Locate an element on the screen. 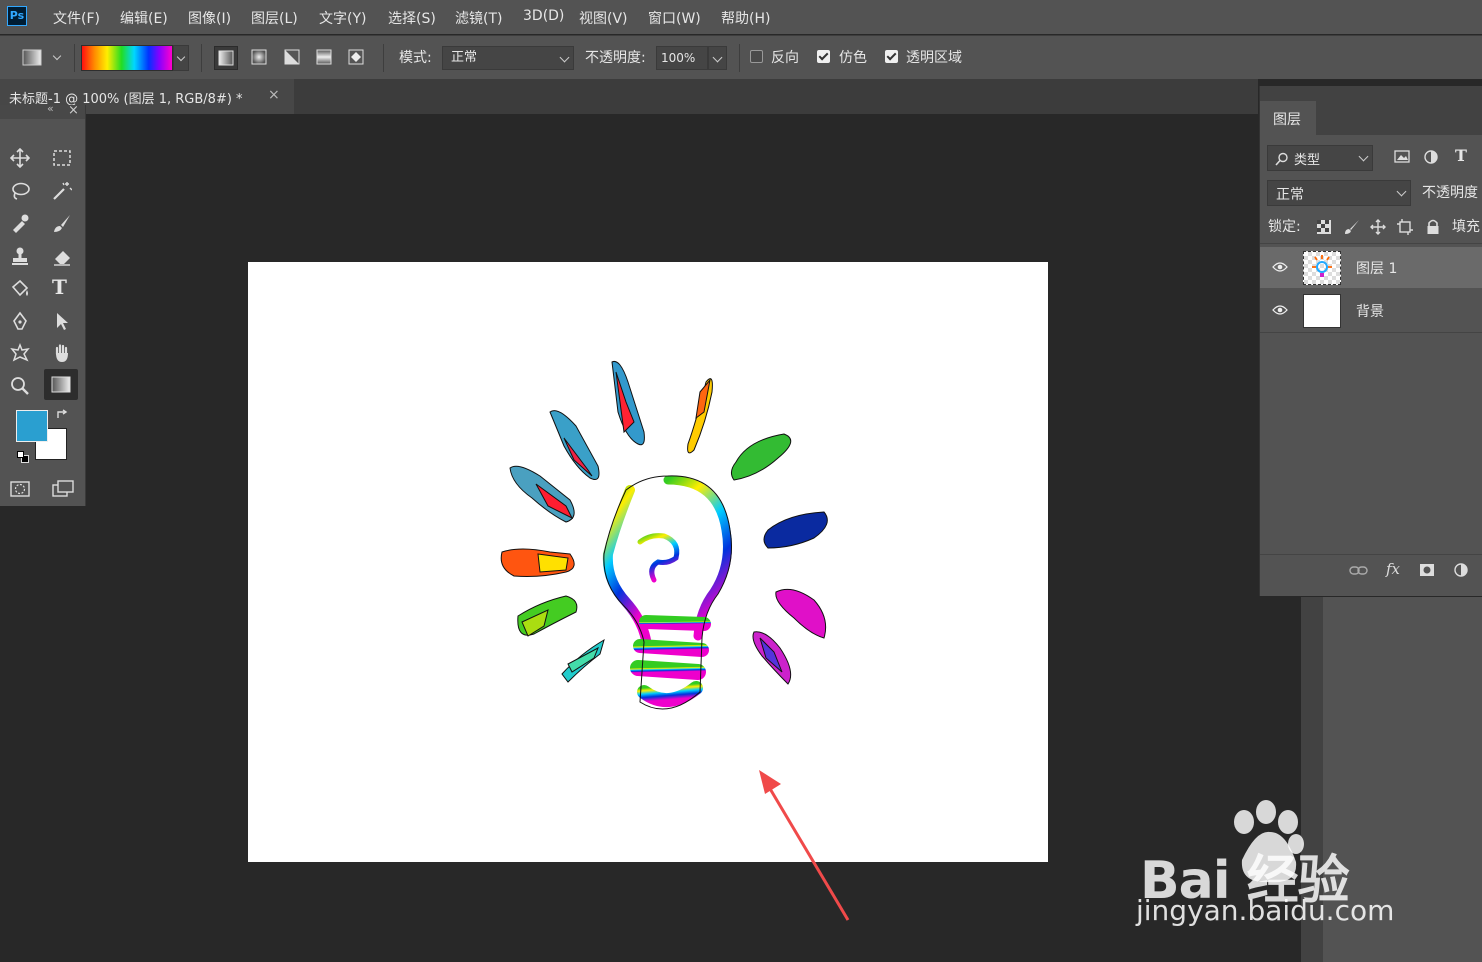 The height and width of the screenshot is (962, 1482). rect-marquee-icon is located at coordinates (62, 158).